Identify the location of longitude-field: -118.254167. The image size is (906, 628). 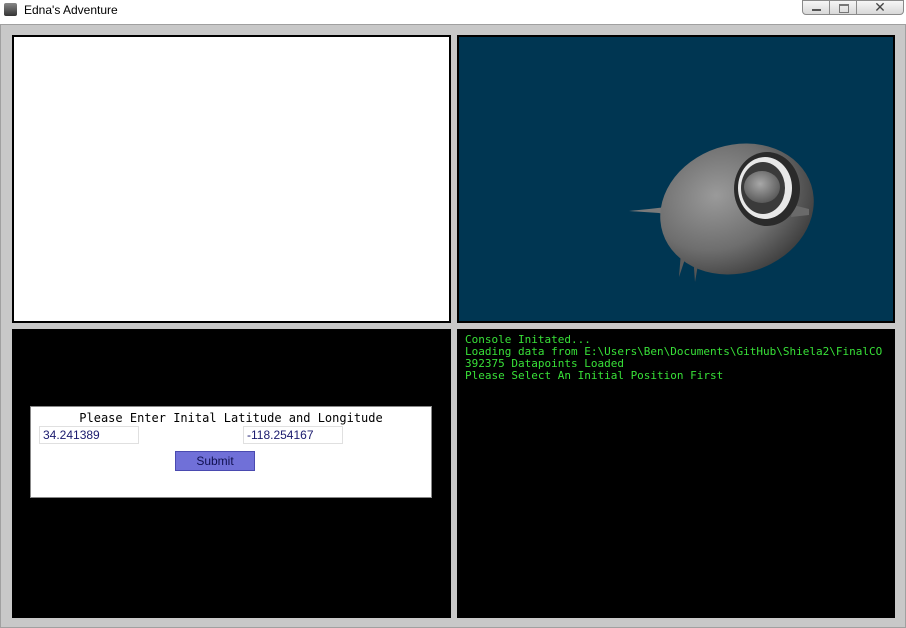
(293, 435).